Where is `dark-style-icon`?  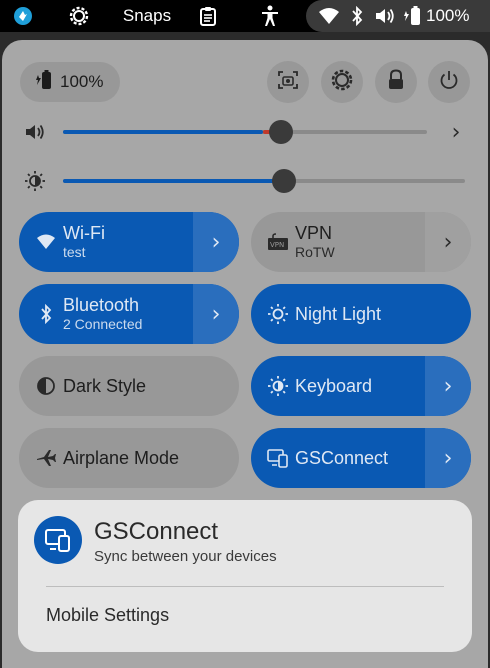 dark-style-icon is located at coordinates (46, 386).